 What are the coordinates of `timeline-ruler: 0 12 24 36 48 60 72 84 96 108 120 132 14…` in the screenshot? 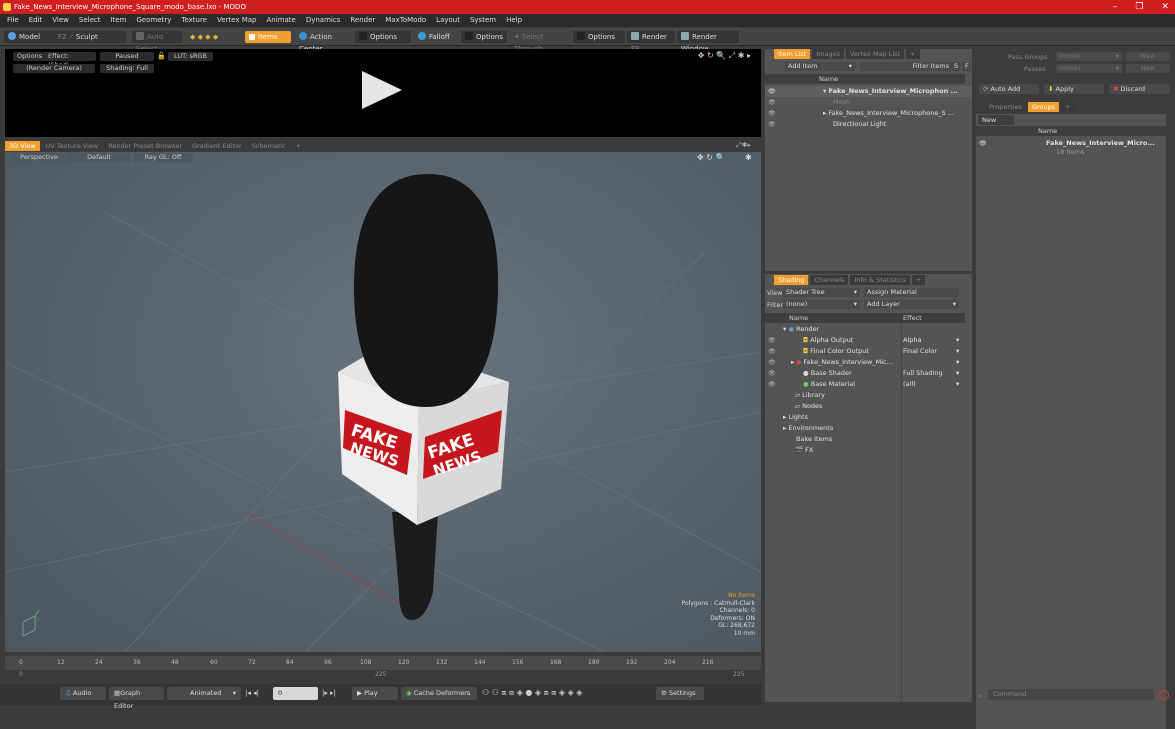 It's located at (383, 663).